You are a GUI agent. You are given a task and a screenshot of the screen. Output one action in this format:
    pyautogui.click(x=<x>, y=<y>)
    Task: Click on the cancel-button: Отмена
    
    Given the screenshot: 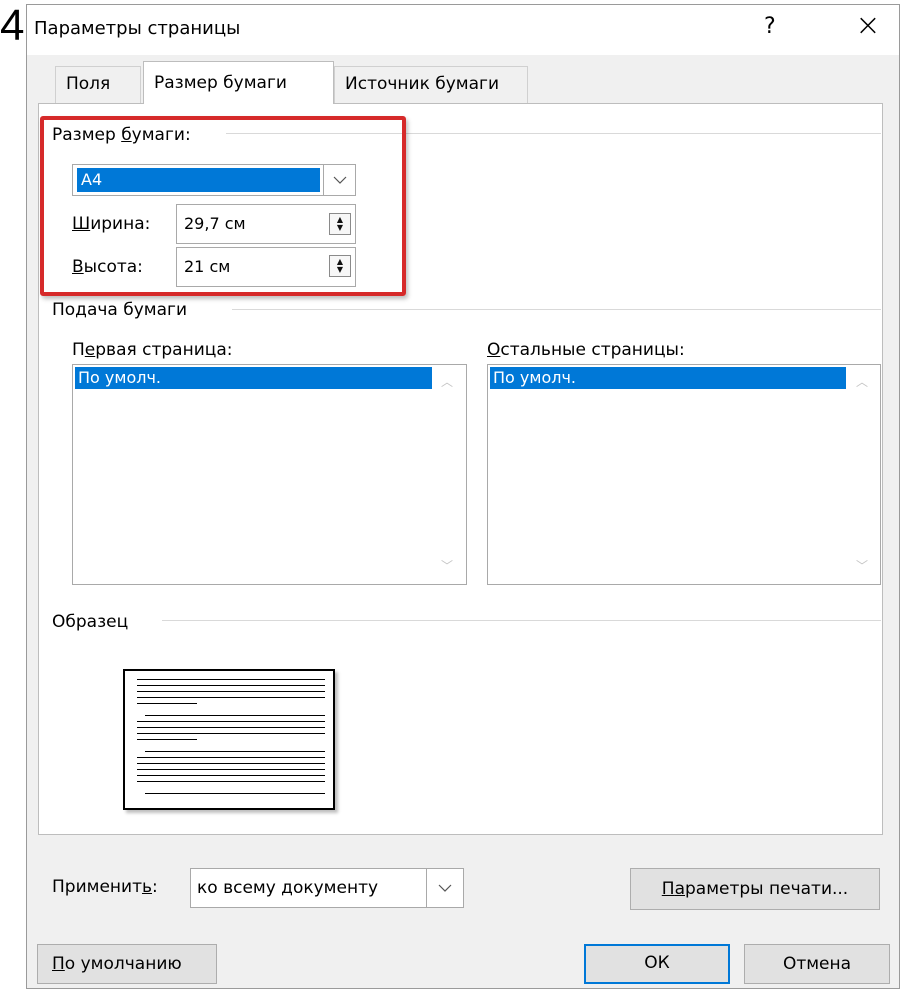 What is the action you would take?
    pyautogui.click(x=817, y=964)
    